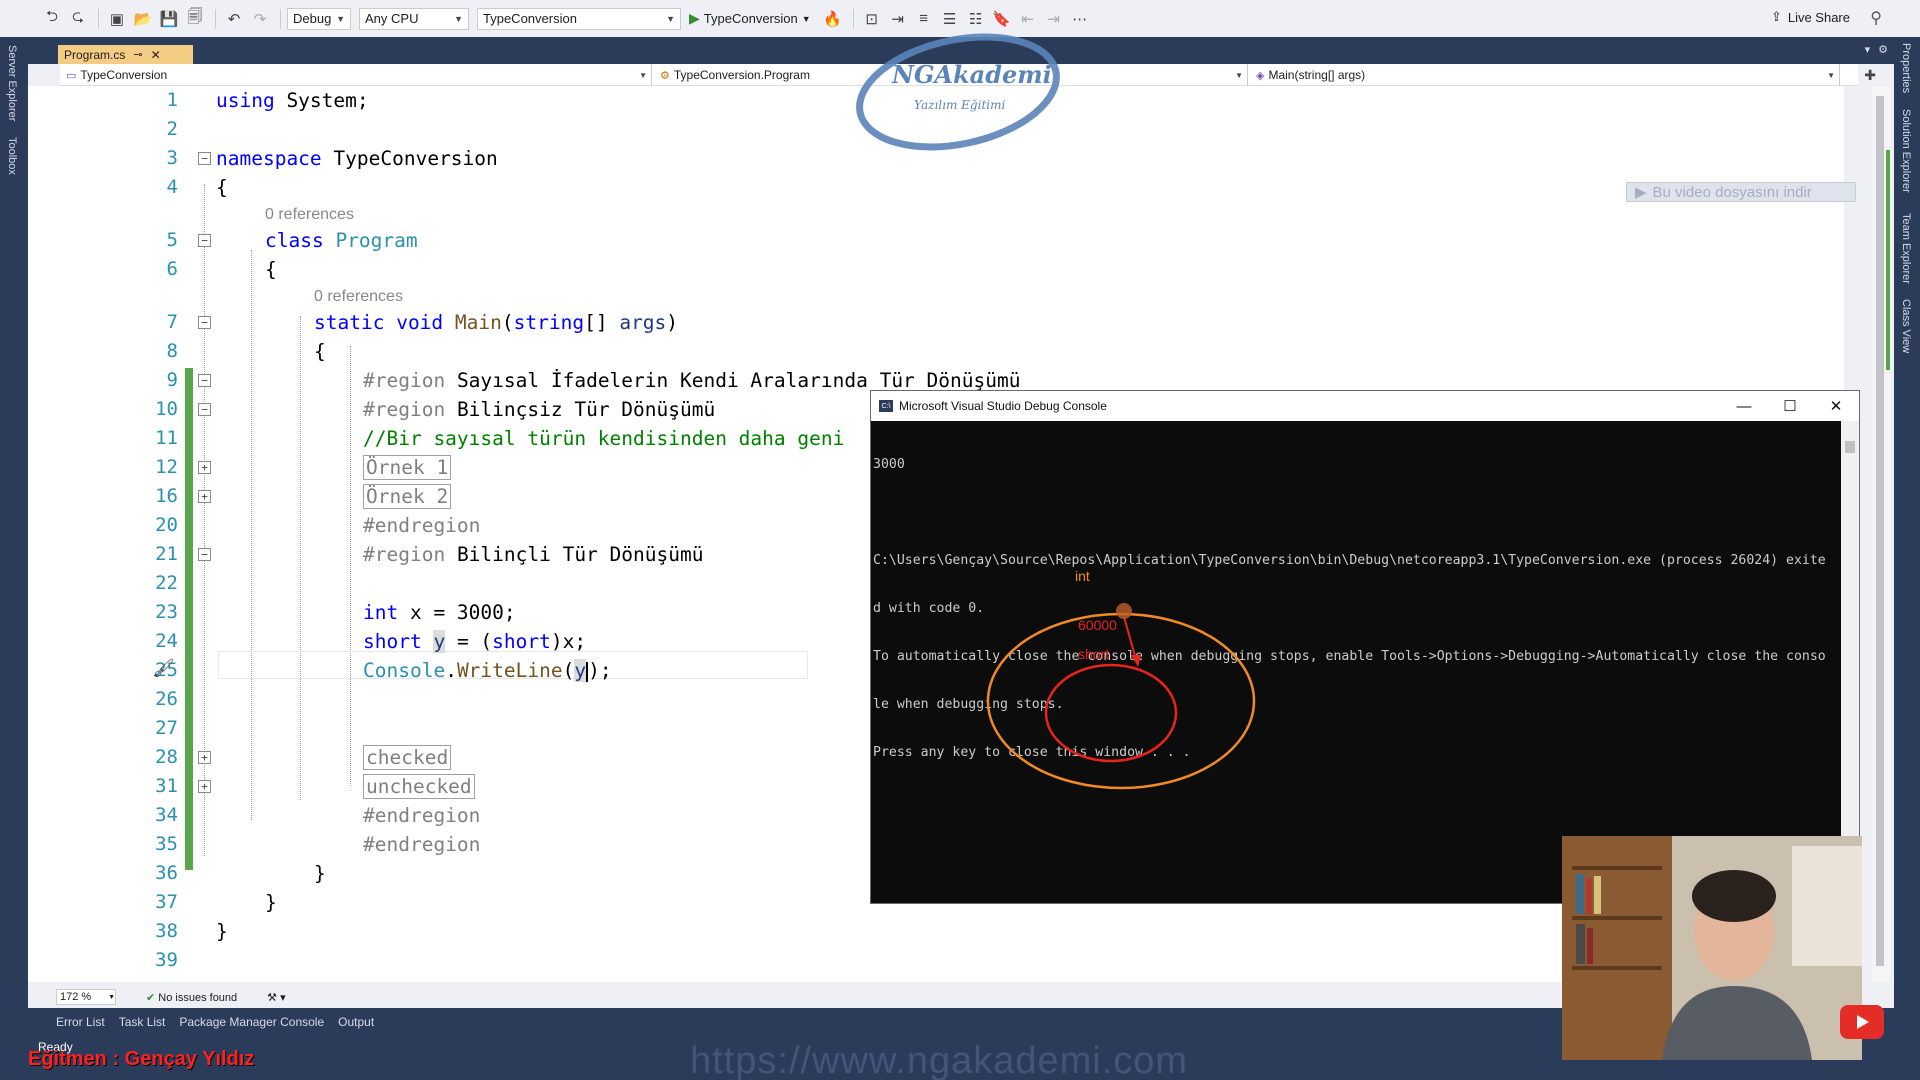 This screenshot has width=1920, height=1080. What do you see at coordinates (1883, 49) in the screenshot?
I see `settings-icon: ⚙` at bounding box center [1883, 49].